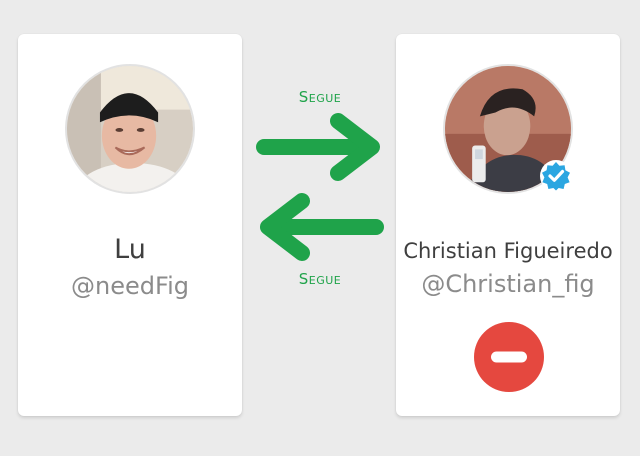  I want to click on avatar-lu, so click(130, 129).